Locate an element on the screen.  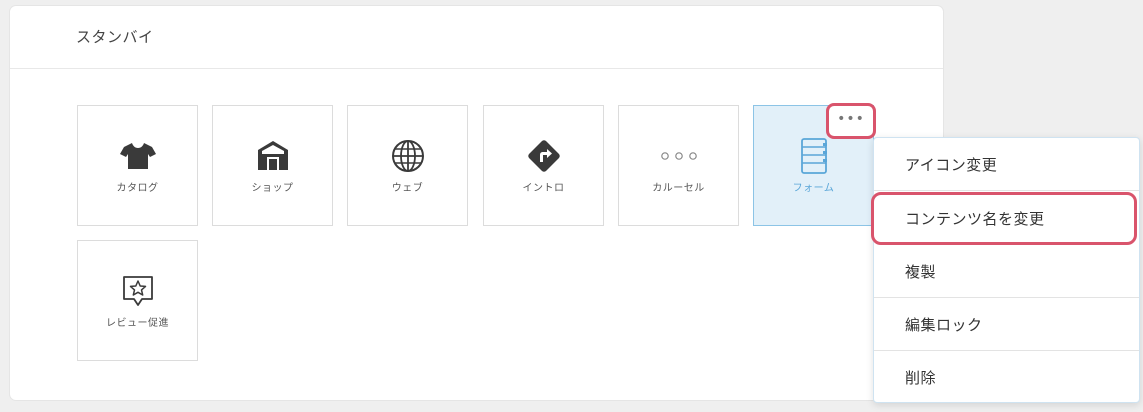
tile-web: ウェブ is located at coordinates (407, 165).